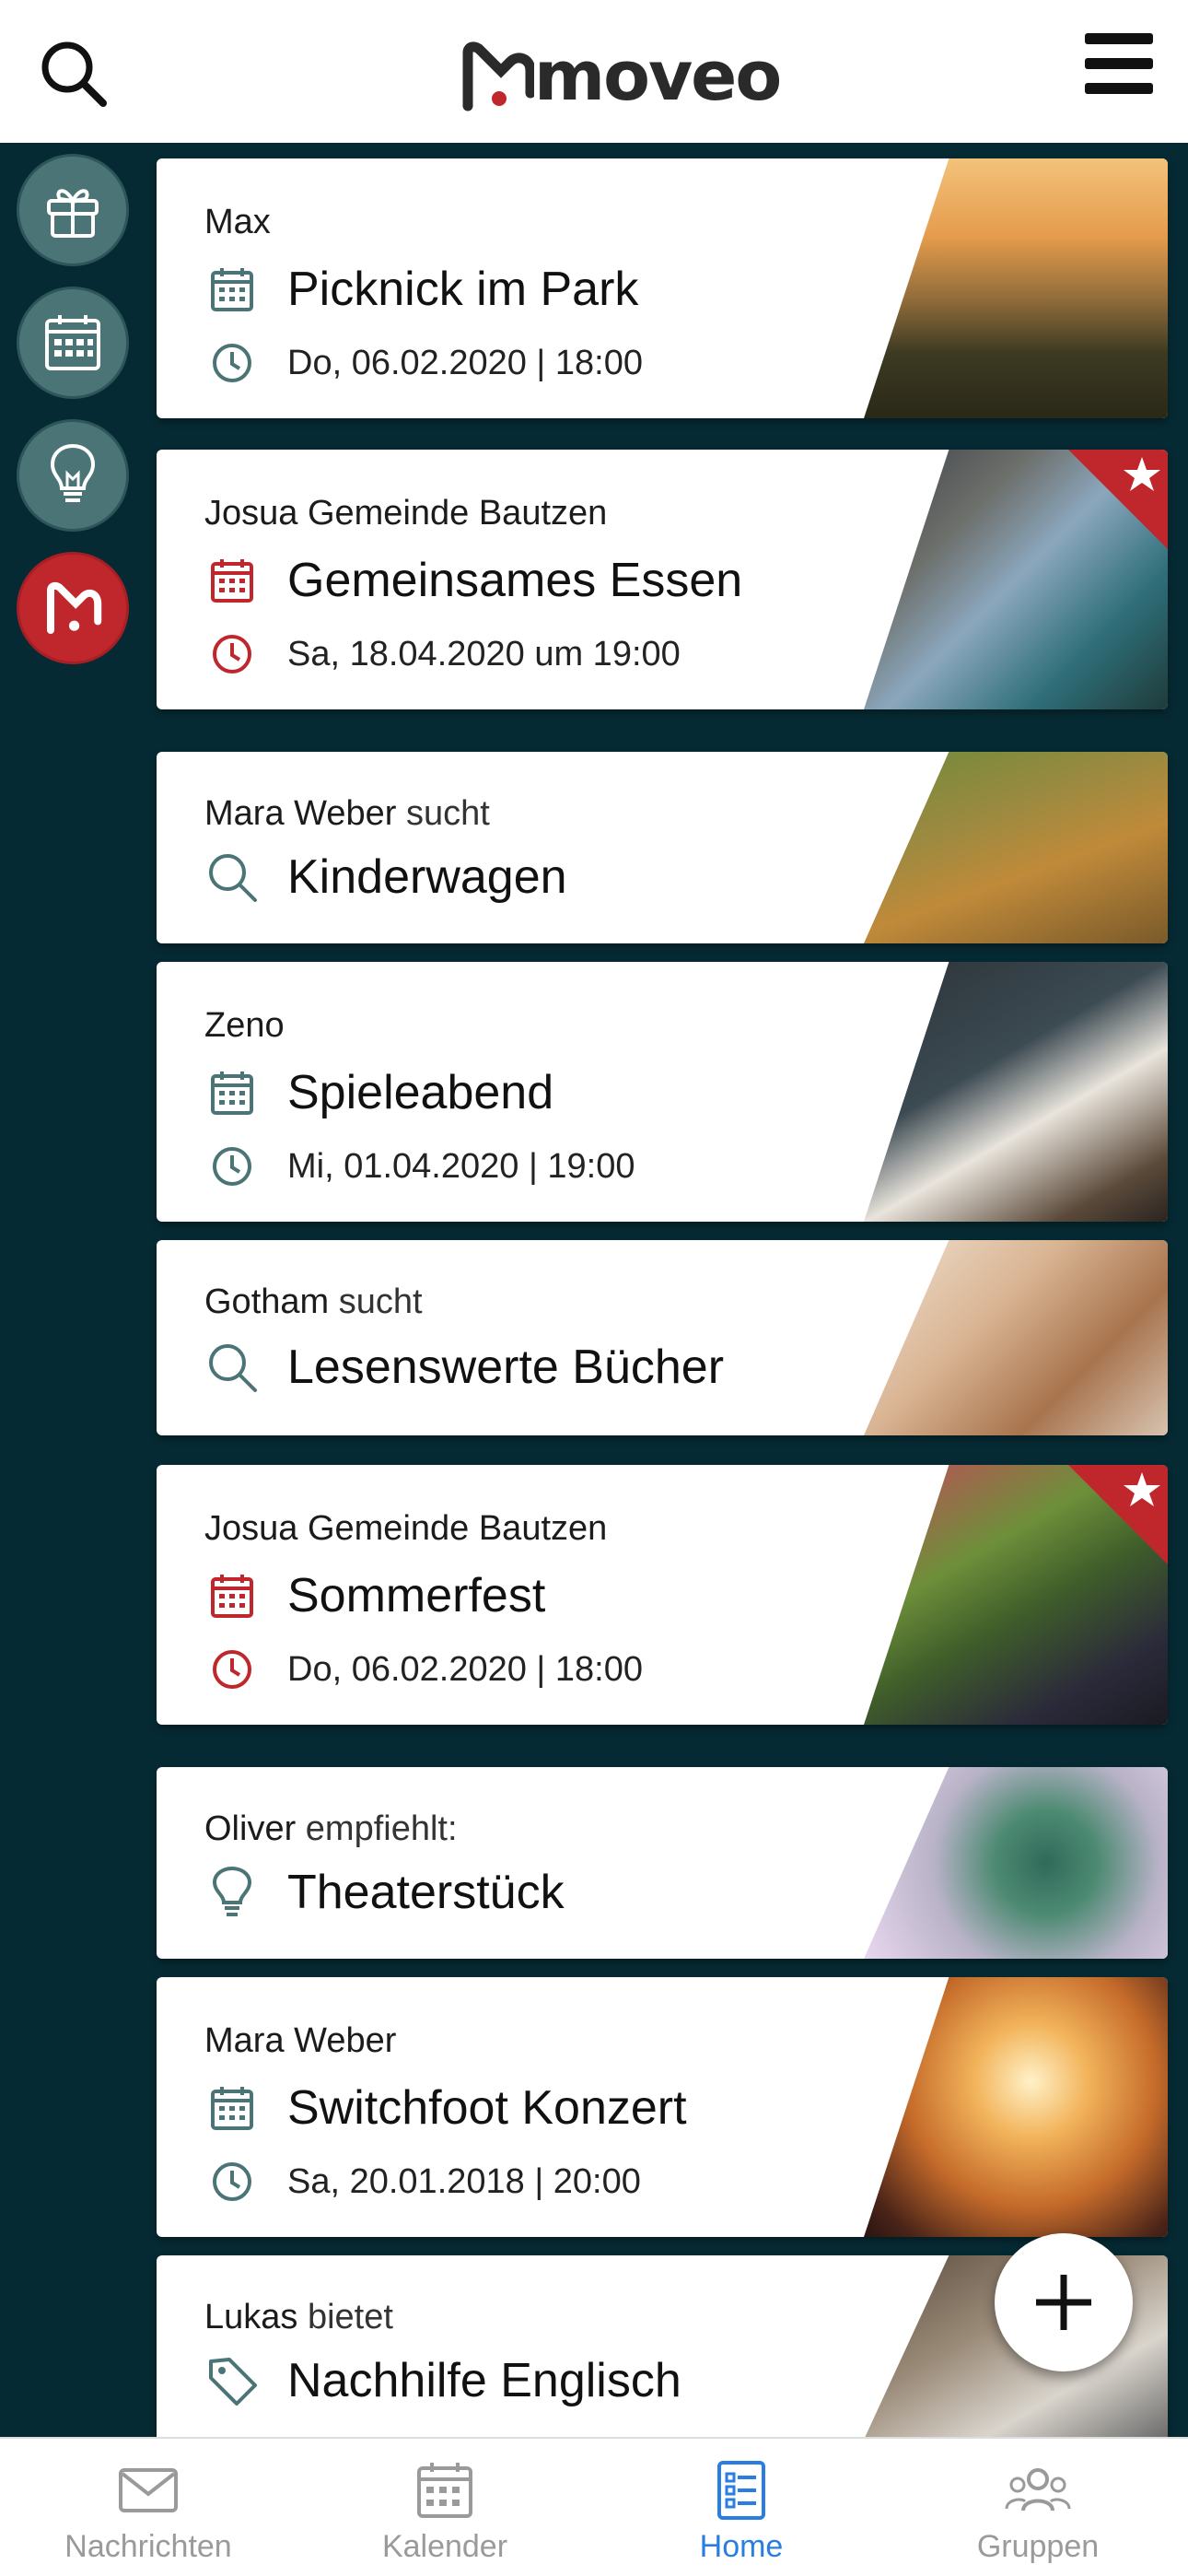 This screenshot has height=2576, width=1188. I want to click on card-title-row: Picknick im Park, so click(421, 289).